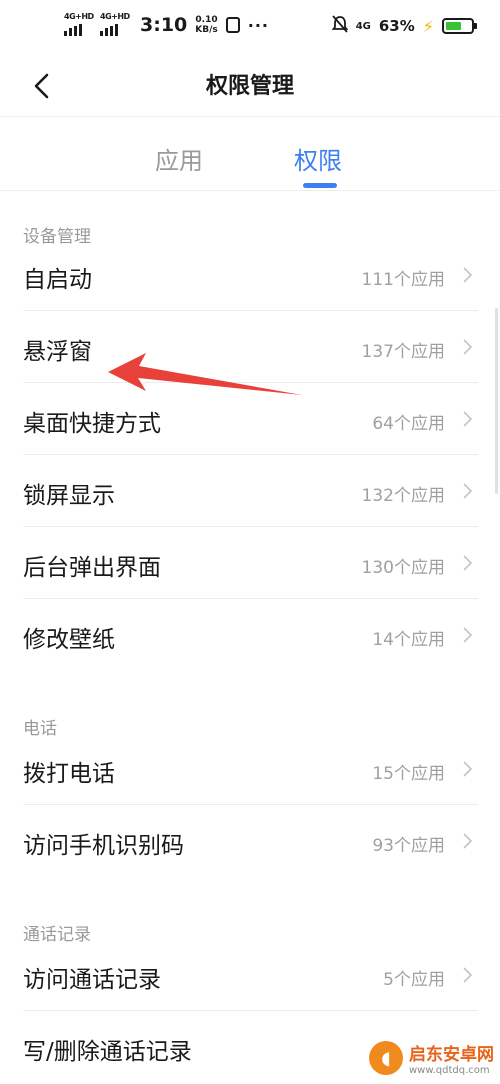  Describe the element at coordinates (459, 26) in the screenshot. I see `battery-icon` at that location.